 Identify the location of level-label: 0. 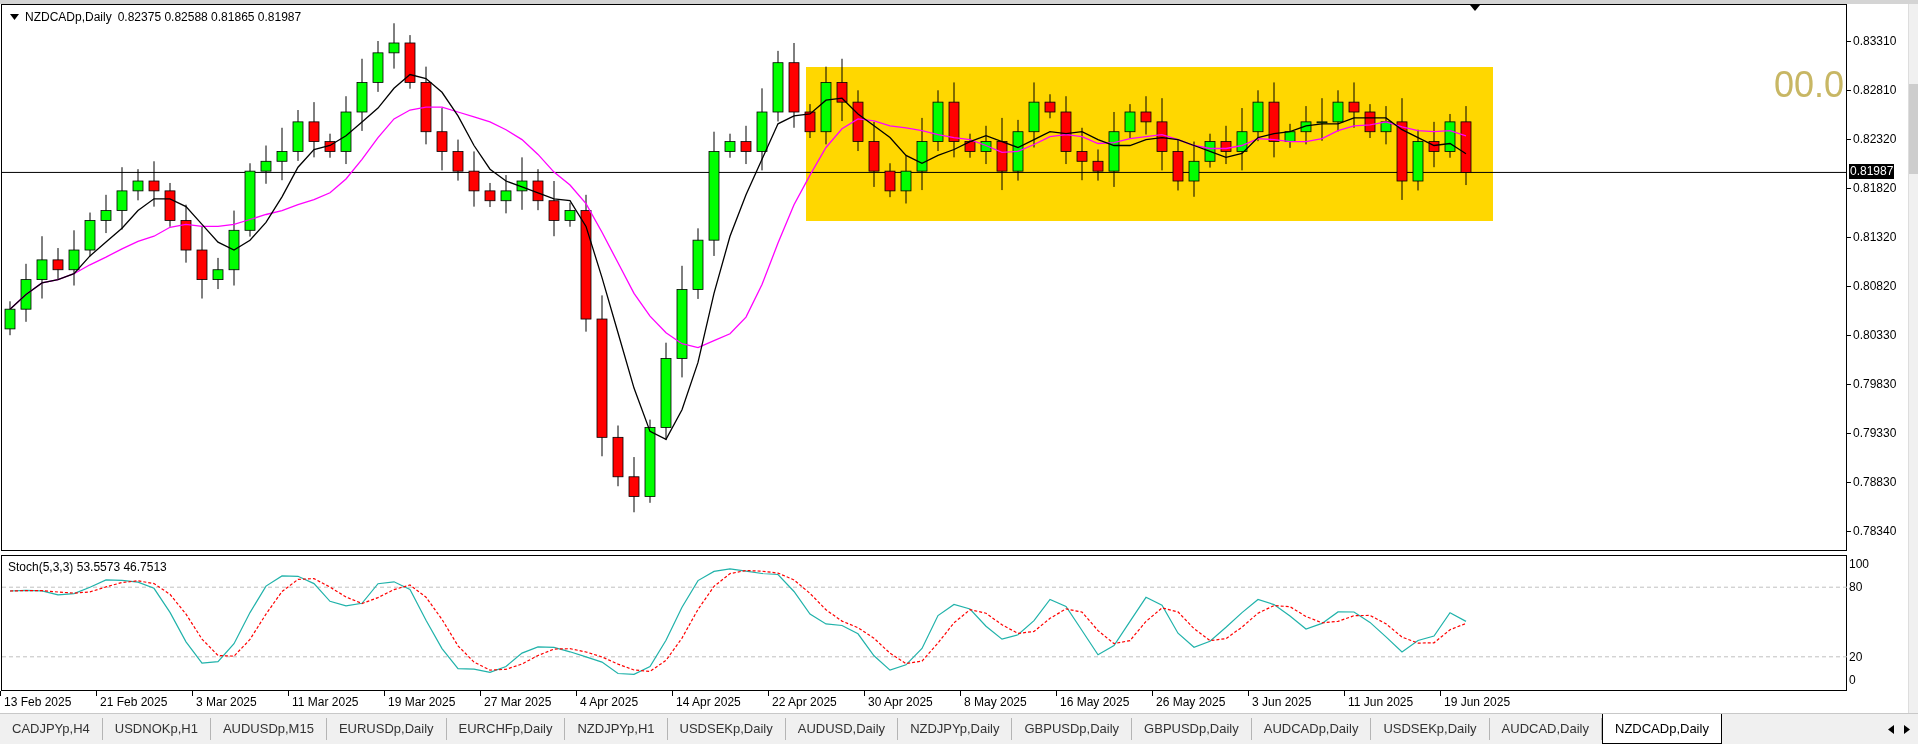
(1852, 680).